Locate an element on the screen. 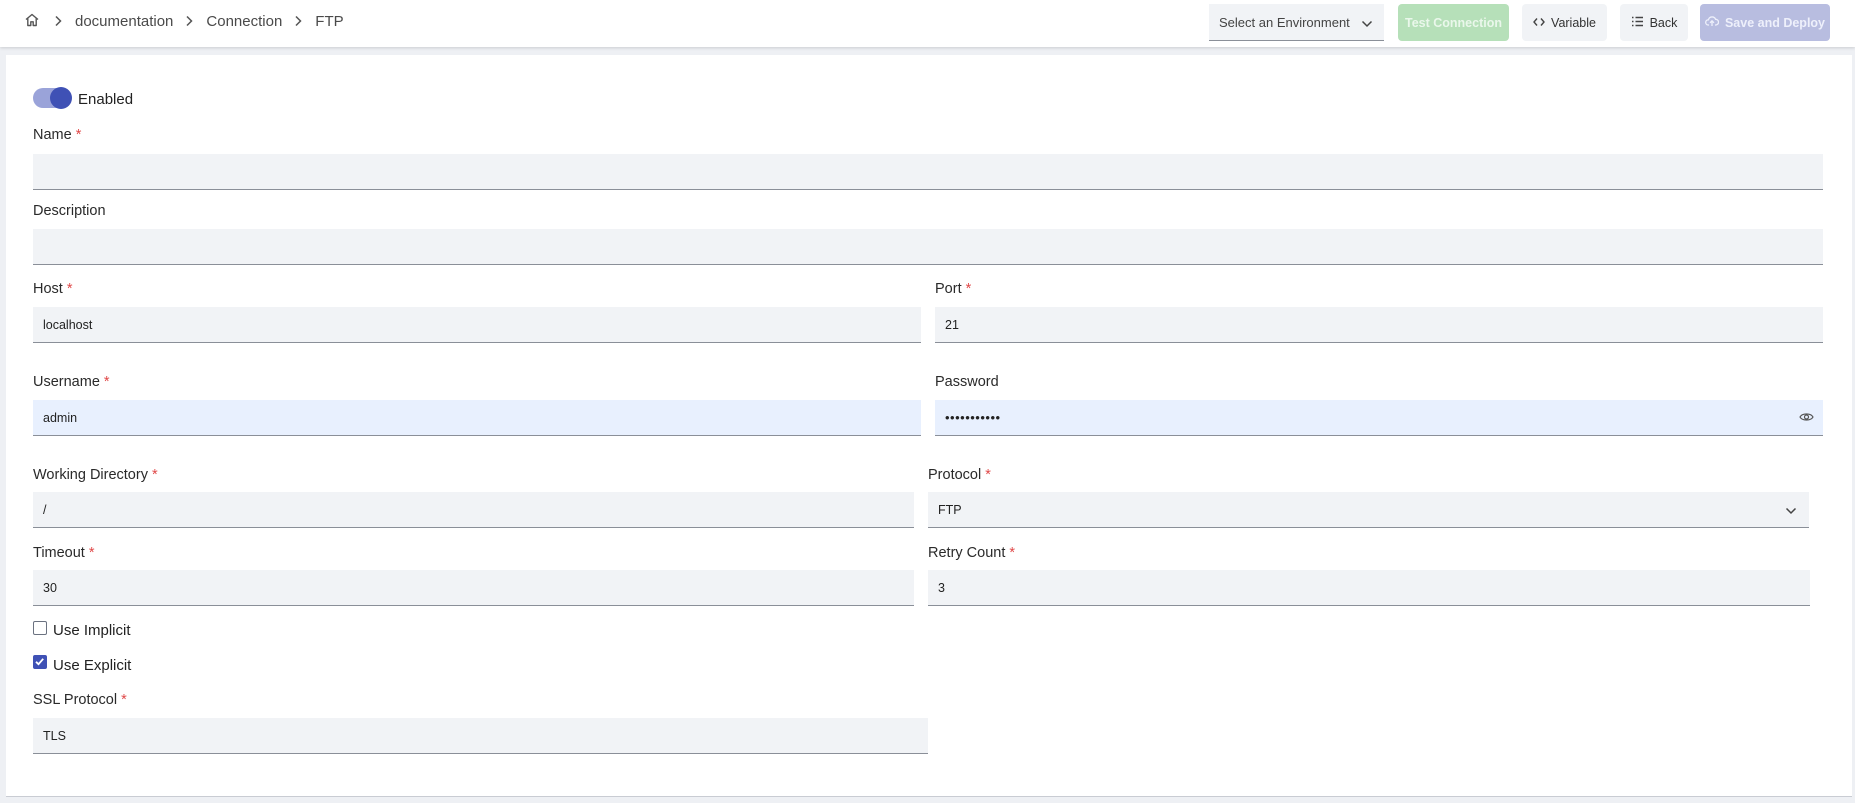 Image resolution: width=1855 pixels, height=803 pixels. use-explicit-label: Use Explicit is located at coordinates (92, 665).